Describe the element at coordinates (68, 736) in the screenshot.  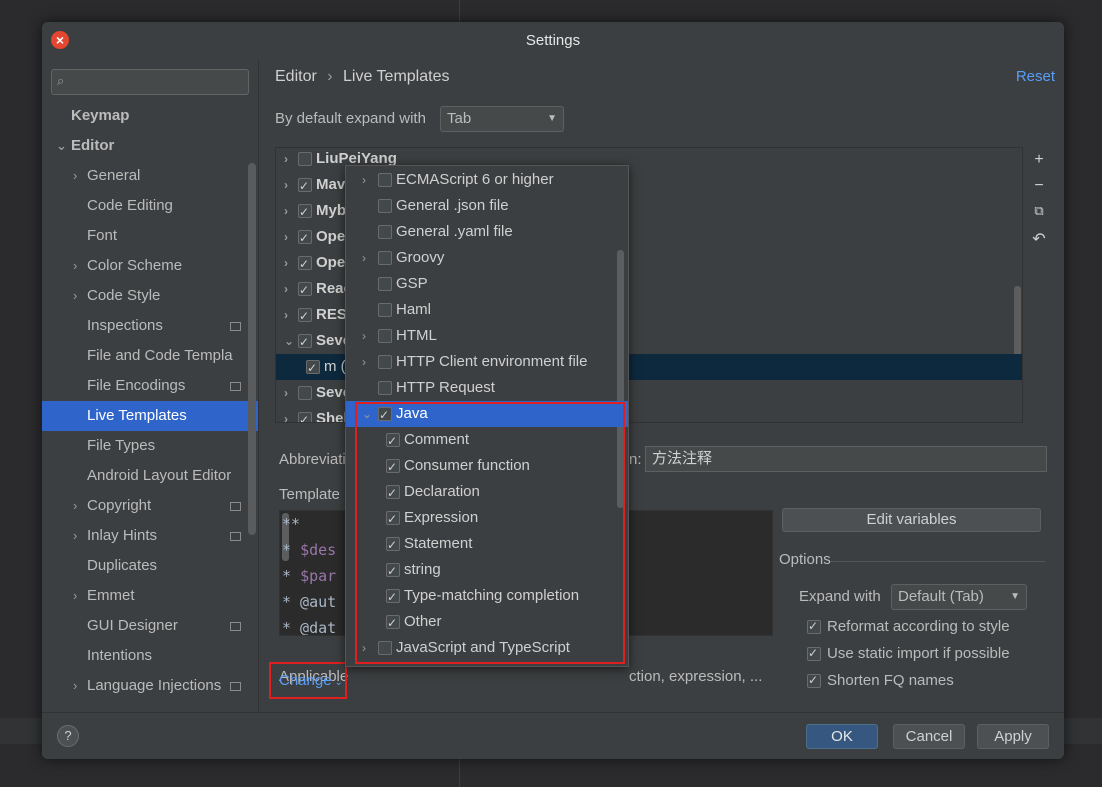
I see `help-button: ?` at that location.